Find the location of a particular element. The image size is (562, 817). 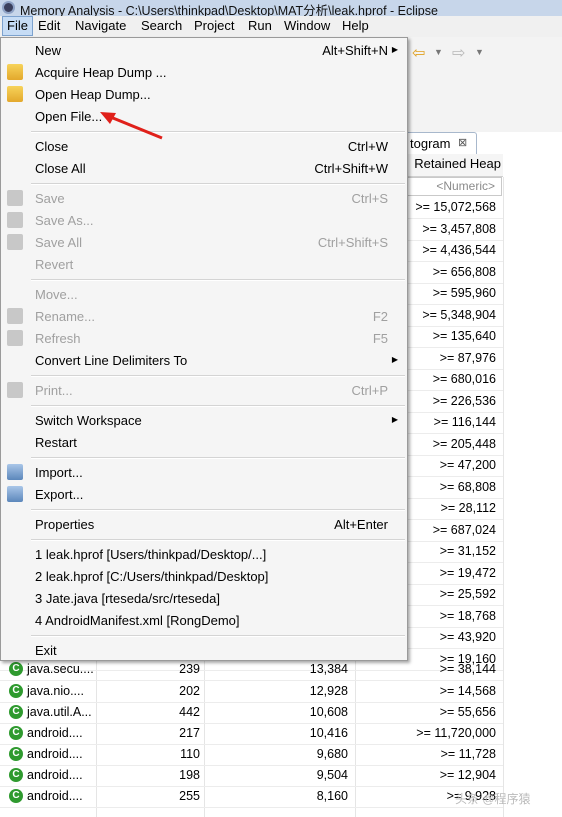

table-row: C android.... 217 10,416 >= 11,720,000 is located at coordinates (251, 734).